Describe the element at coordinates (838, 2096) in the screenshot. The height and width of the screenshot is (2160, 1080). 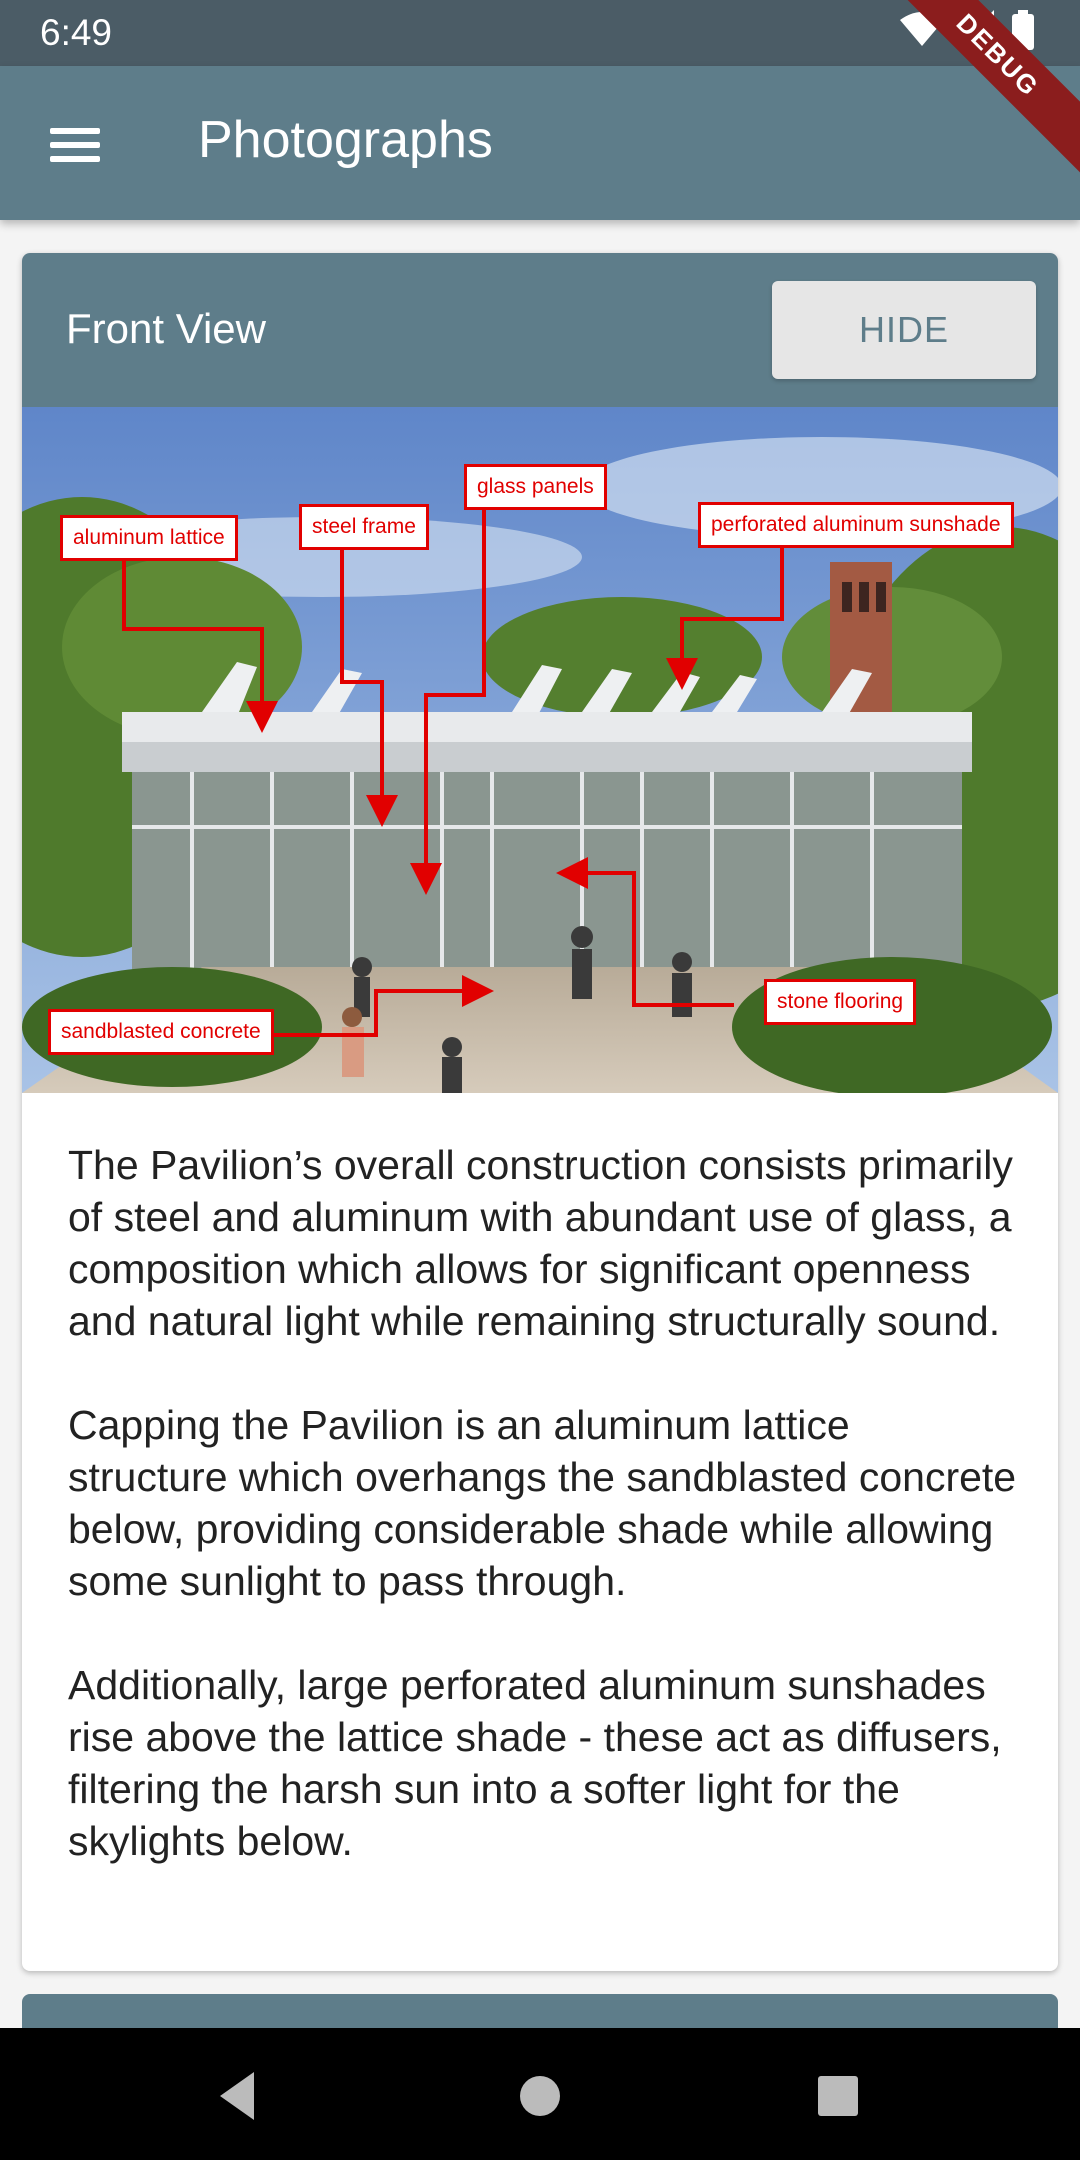
I see `recents-icon` at that location.